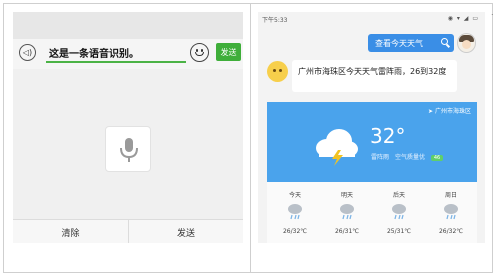 This screenshot has width=497, height=277. I want to click on emoji-icon, so click(199, 52).